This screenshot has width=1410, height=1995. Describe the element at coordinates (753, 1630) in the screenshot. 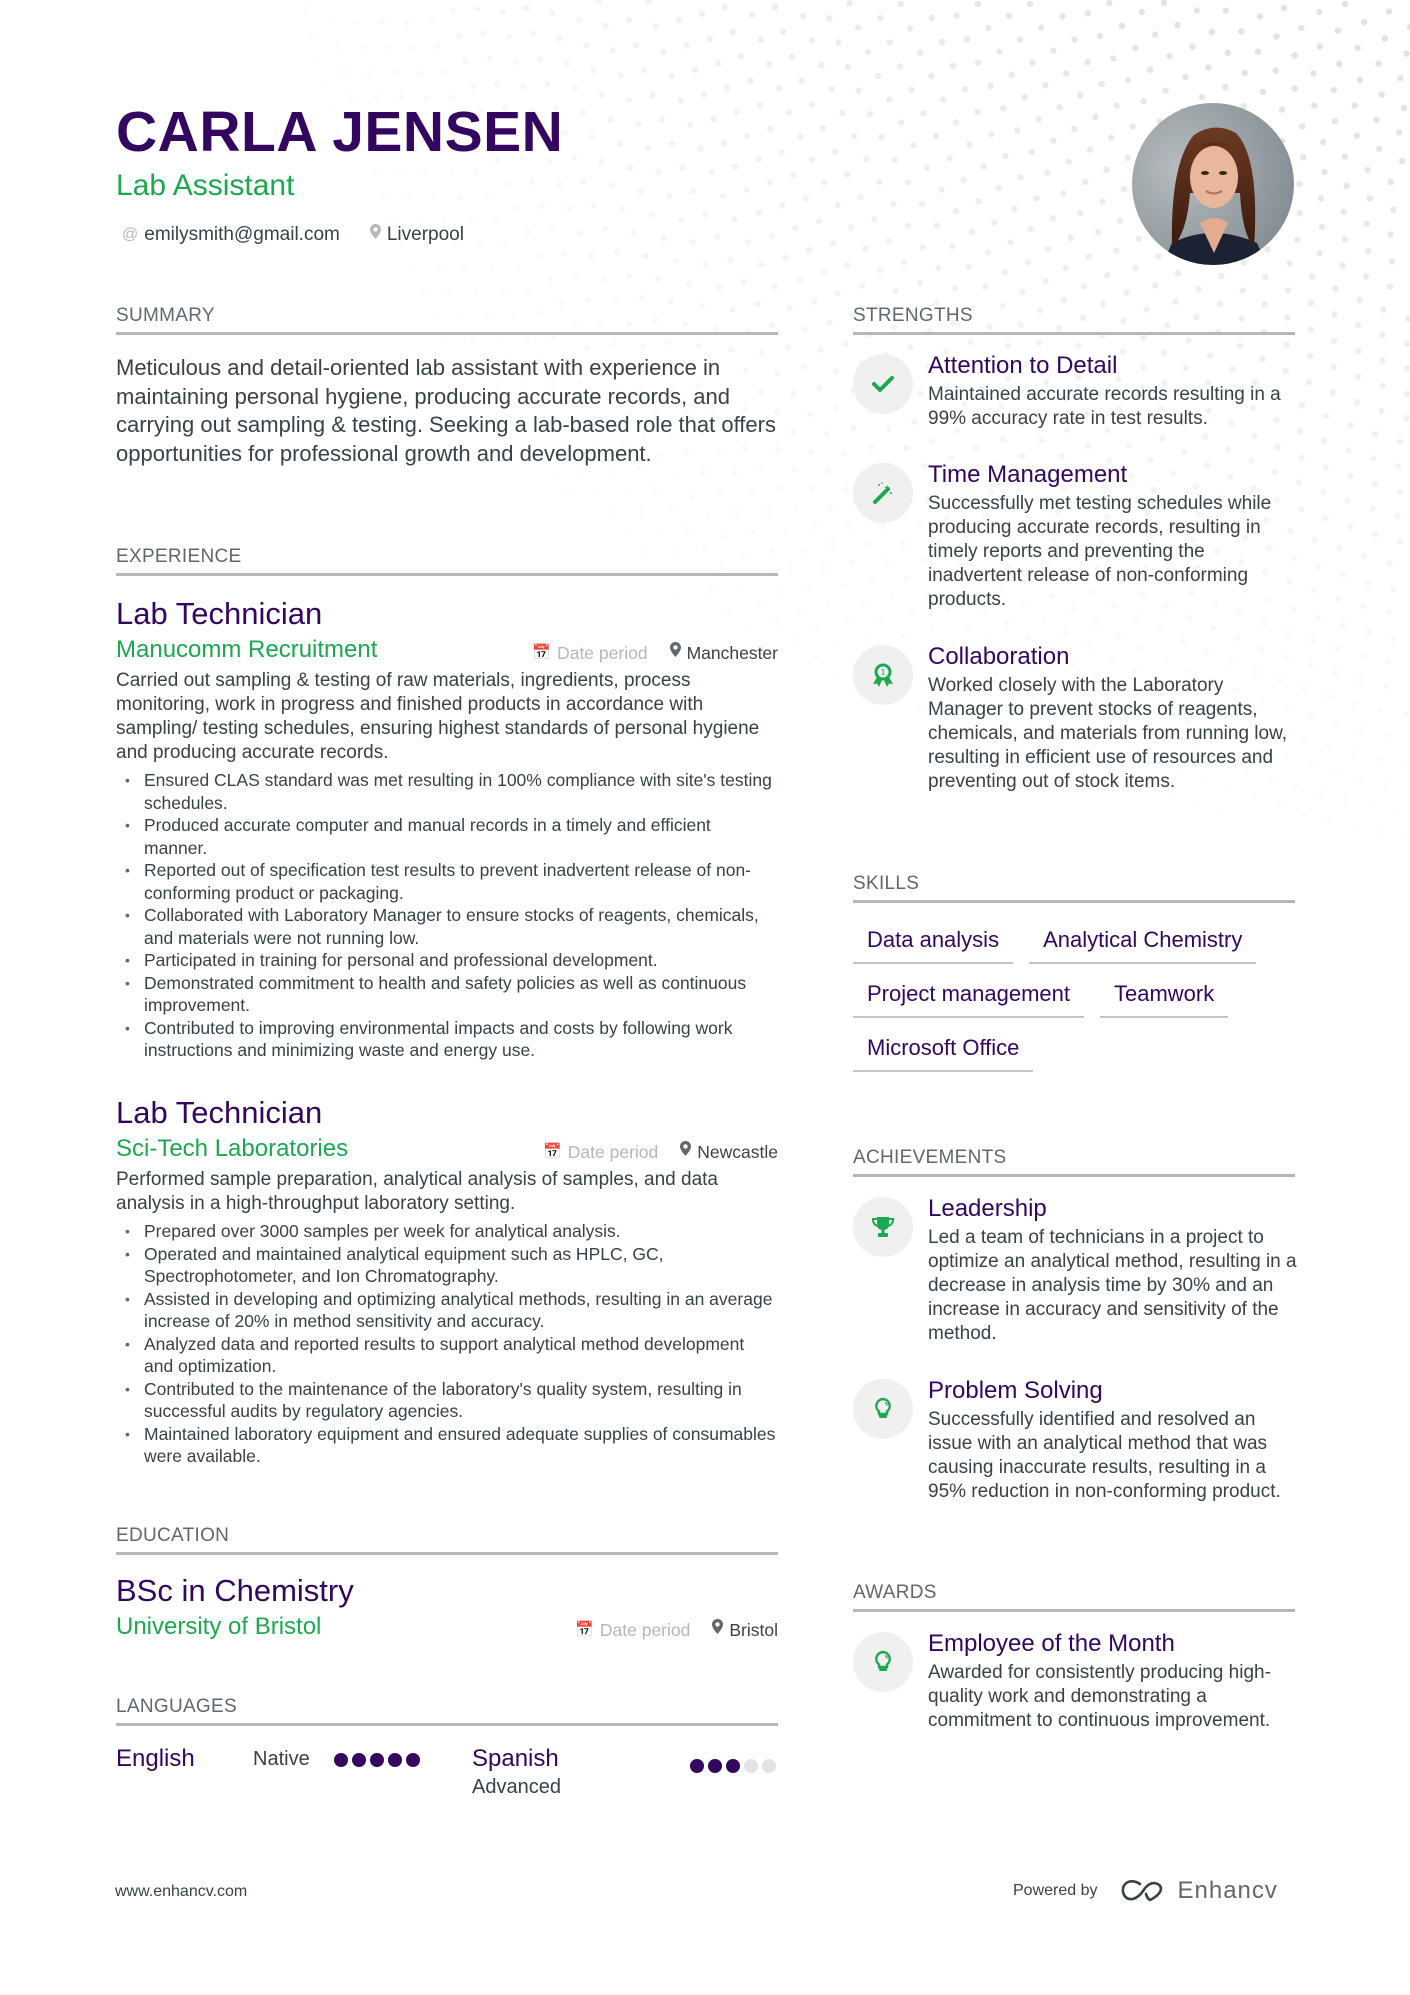

I see `location-text: Bristol` at that location.